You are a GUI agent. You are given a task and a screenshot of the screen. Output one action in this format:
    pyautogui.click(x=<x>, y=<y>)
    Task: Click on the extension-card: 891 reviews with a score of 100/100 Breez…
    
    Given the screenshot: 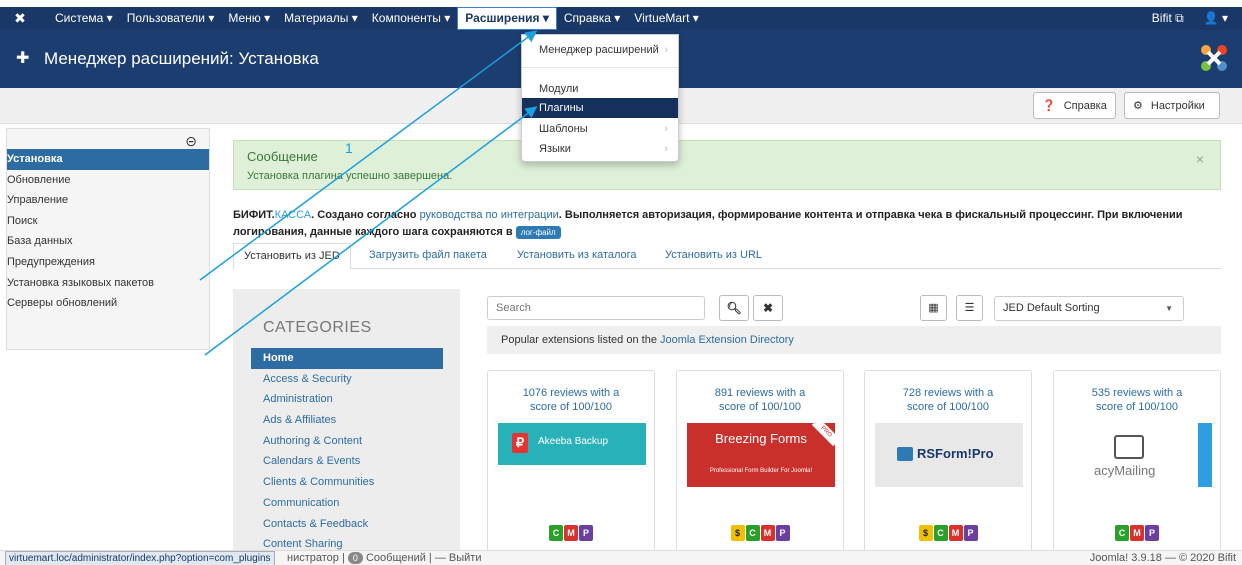 What is the action you would take?
    pyautogui.click(x=760, y=467)
    